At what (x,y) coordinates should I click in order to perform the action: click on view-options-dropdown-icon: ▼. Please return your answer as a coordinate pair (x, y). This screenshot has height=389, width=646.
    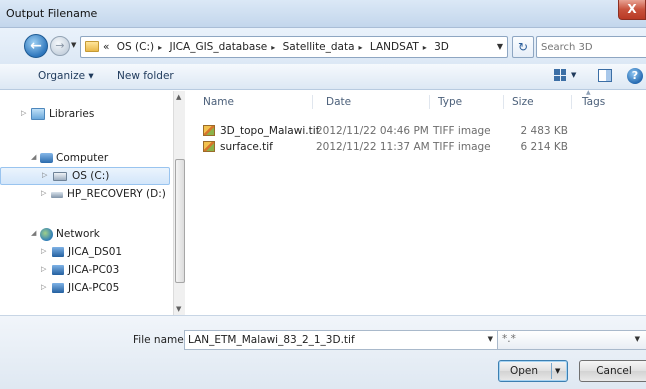
    Looking at the image, I should click on (573, 75).